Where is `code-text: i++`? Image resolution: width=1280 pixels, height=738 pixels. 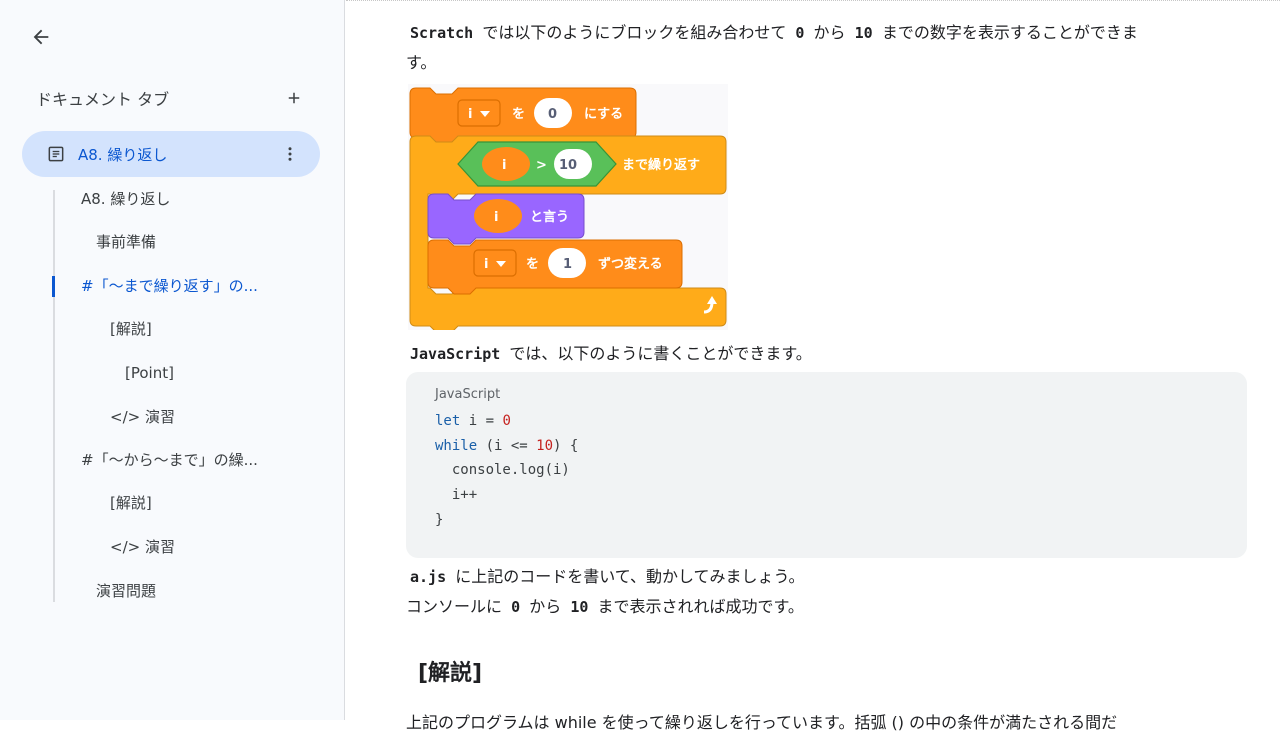 code-text: i++ is located at coordinates (456, 495).